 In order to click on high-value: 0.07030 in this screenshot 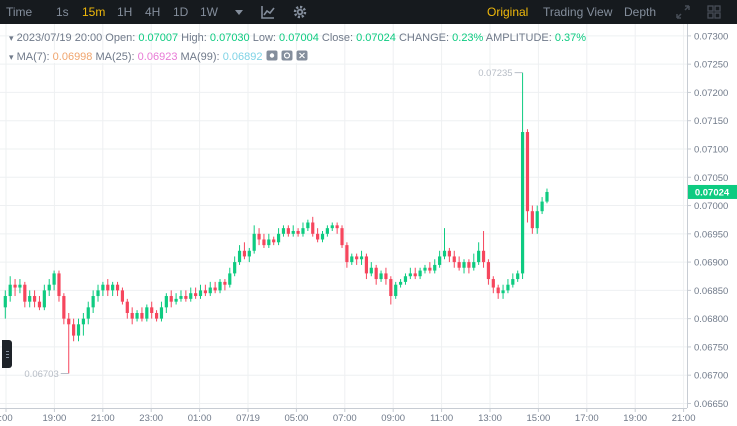, I will do `click(229, 38)`.